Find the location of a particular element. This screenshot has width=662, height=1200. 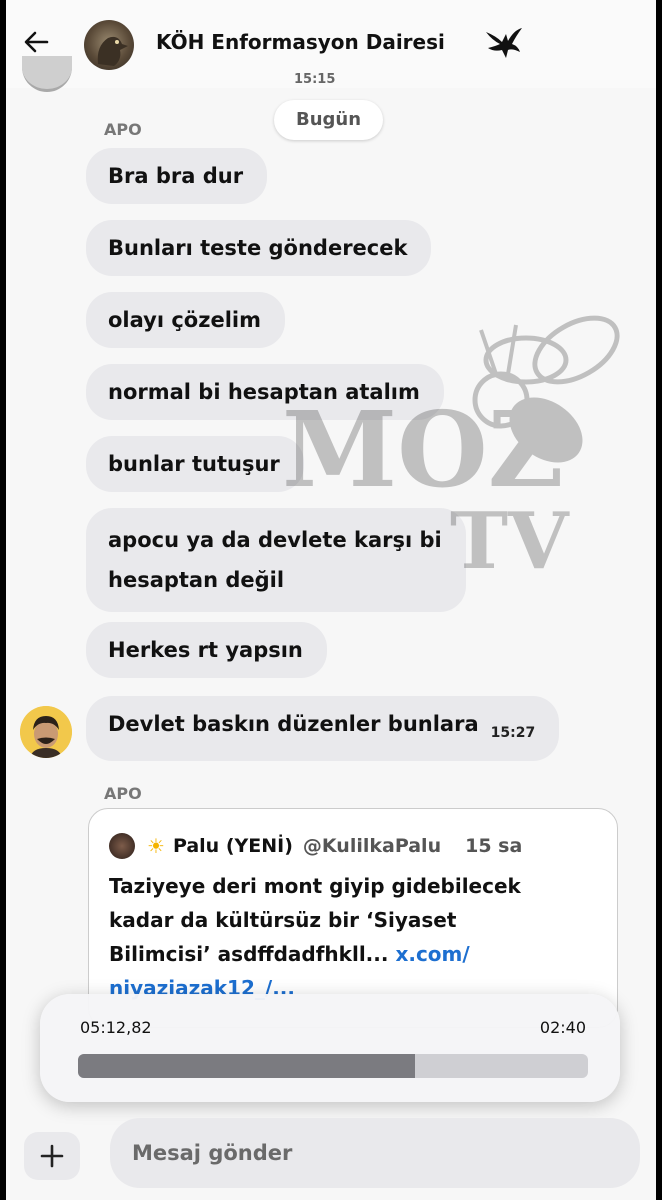

elapsed-time: 05:12,82 is located at coordinates (116, 1027).